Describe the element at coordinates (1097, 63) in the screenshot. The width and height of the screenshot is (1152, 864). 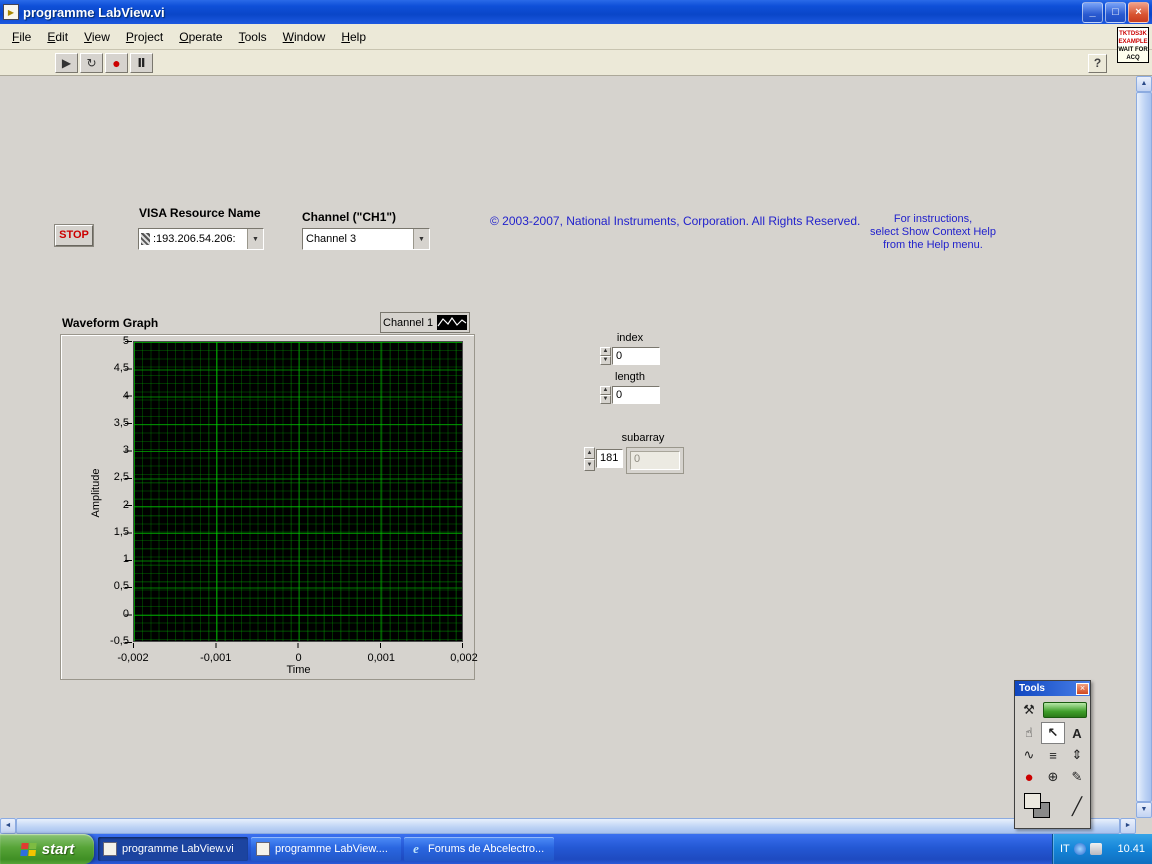
I see `context-help-icon: ?` at that location.